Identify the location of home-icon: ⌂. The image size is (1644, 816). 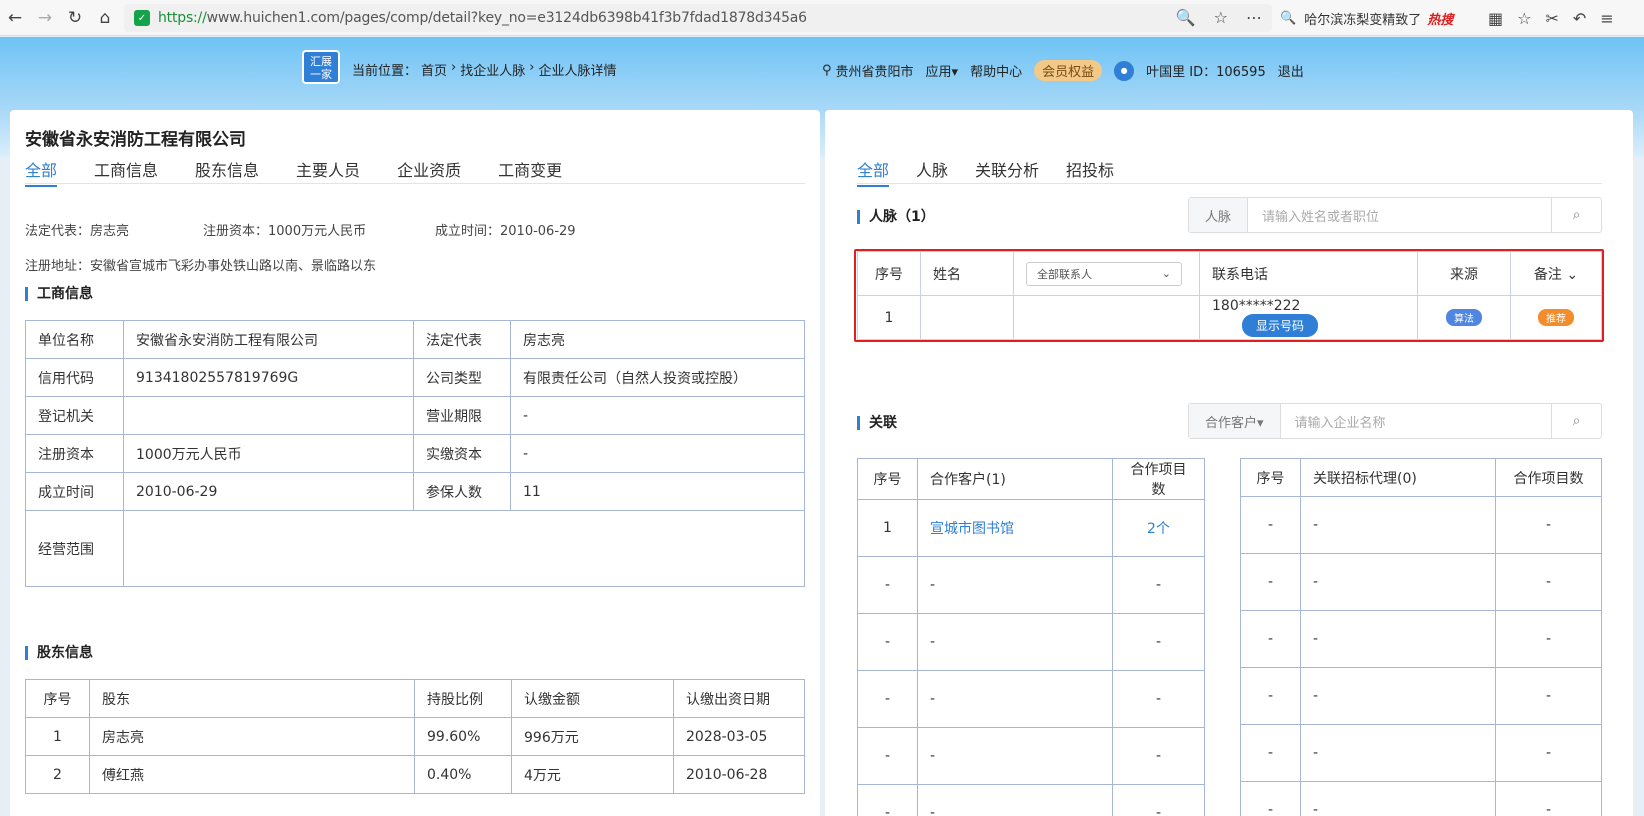
(105, 18).